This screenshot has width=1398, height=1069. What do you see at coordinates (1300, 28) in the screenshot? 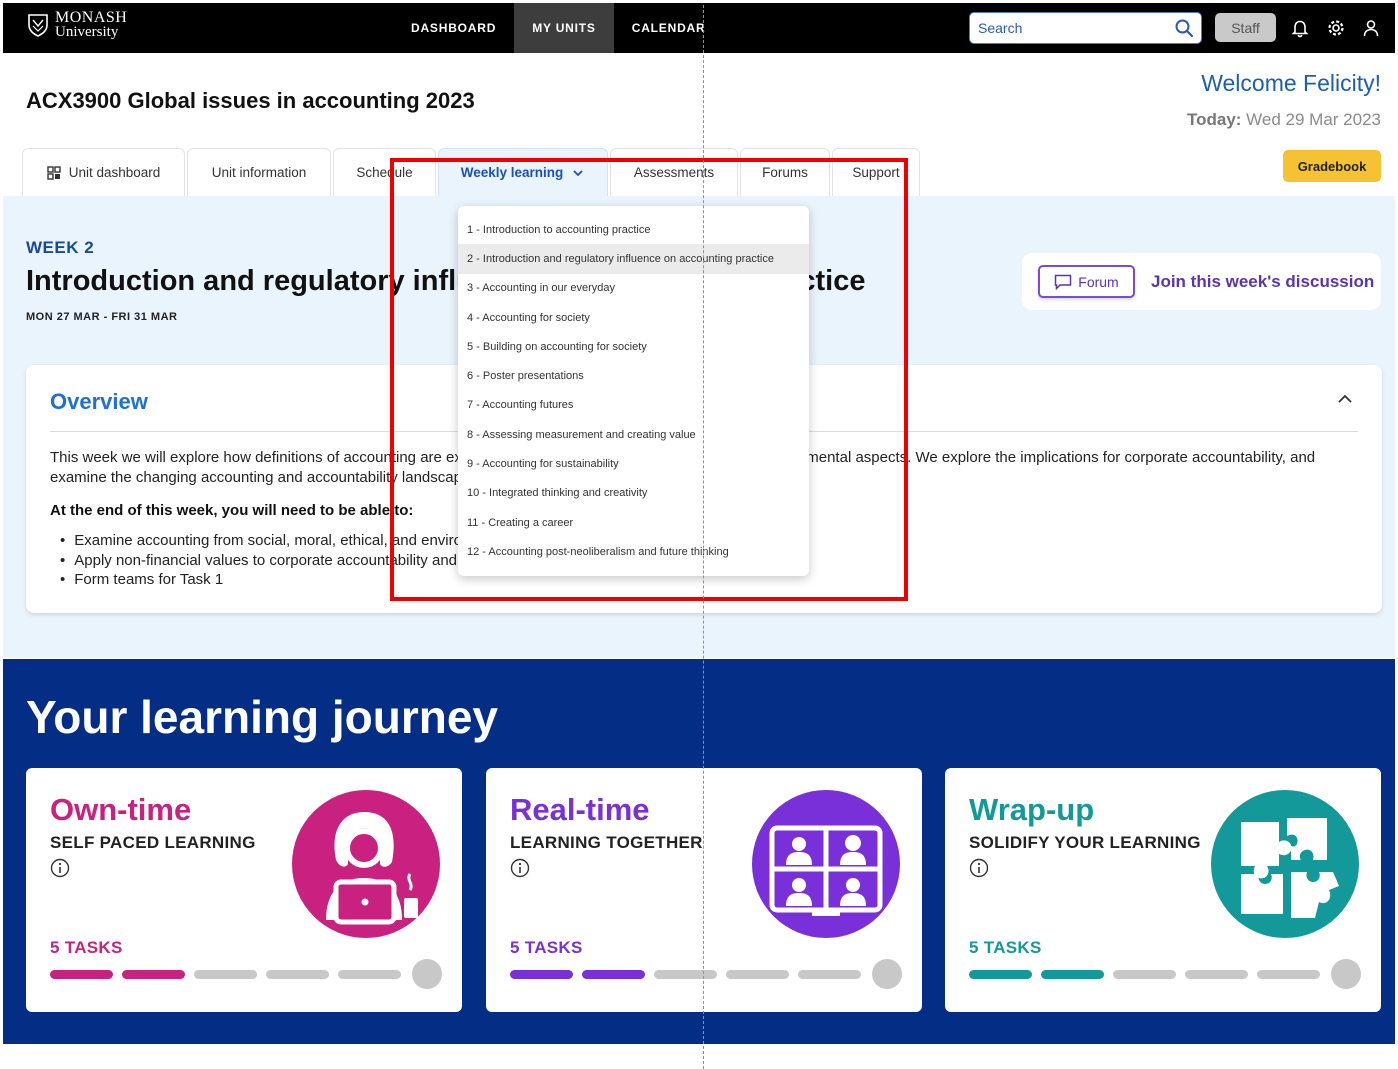
I see `bell-icon` at bounding box center [1300, 28].